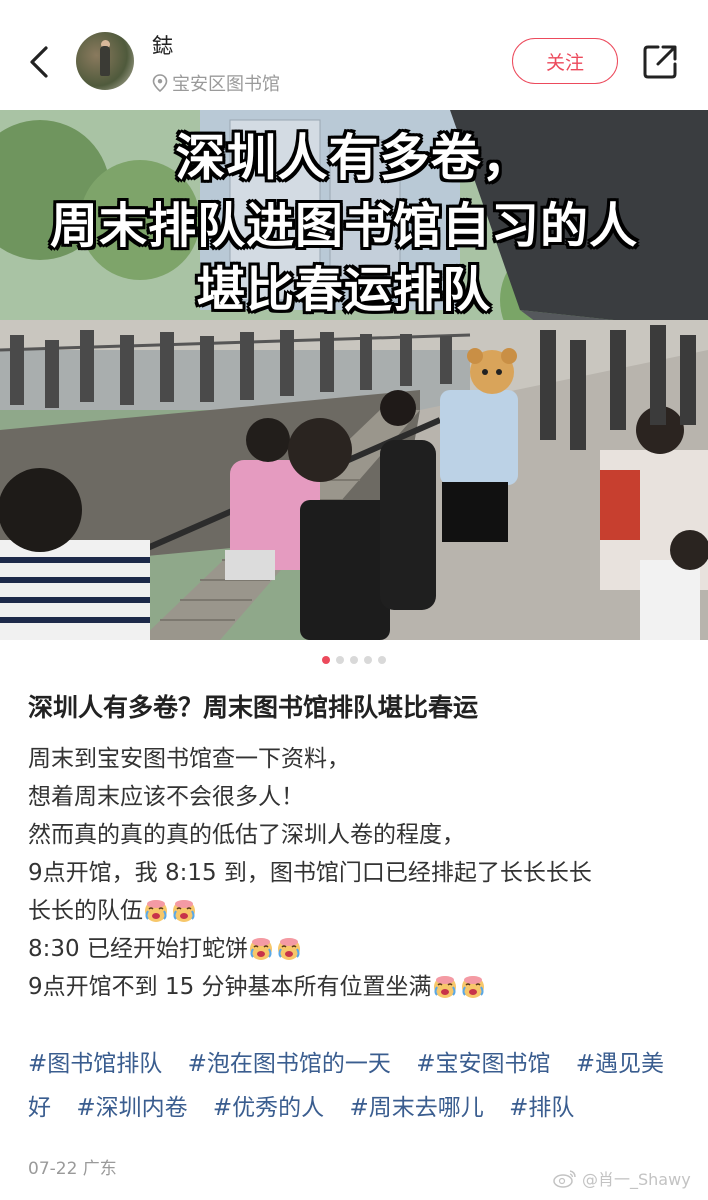 This screenshot has height=1200, width=708. I want to click on body-line: 然而真的真的真的低估了深圳人卷的程度，, so click(246, 835).